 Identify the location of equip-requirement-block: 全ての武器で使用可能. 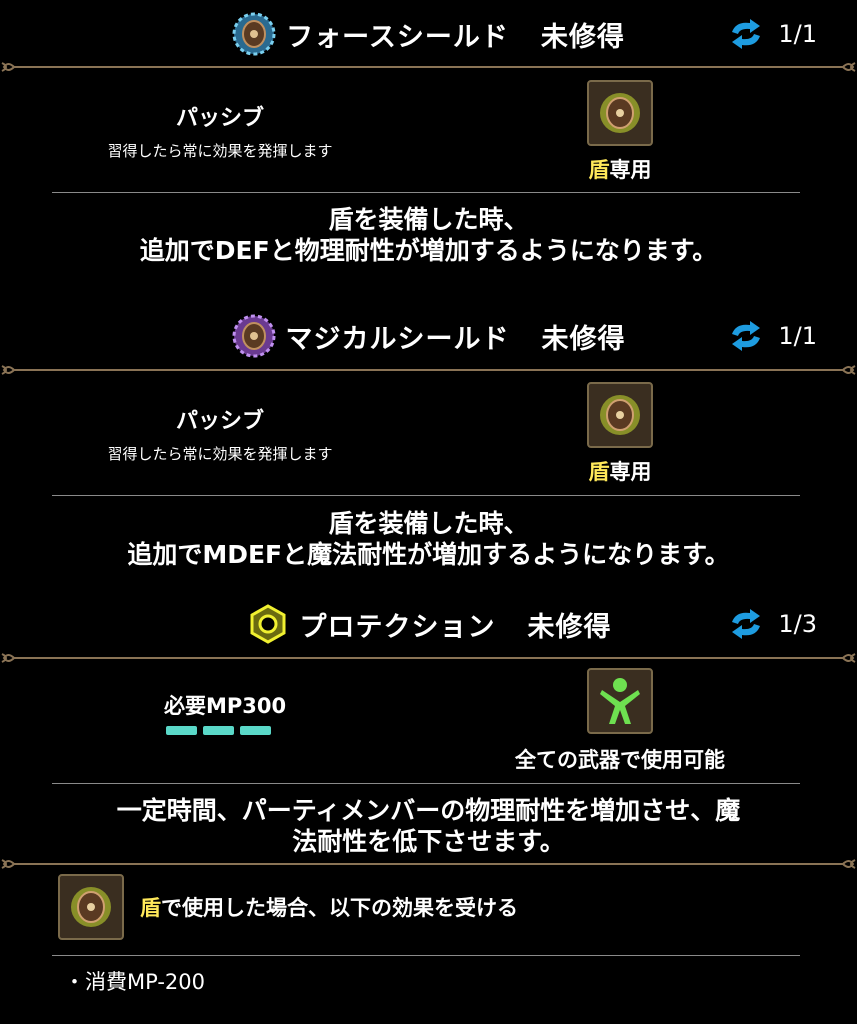
(620, 721).